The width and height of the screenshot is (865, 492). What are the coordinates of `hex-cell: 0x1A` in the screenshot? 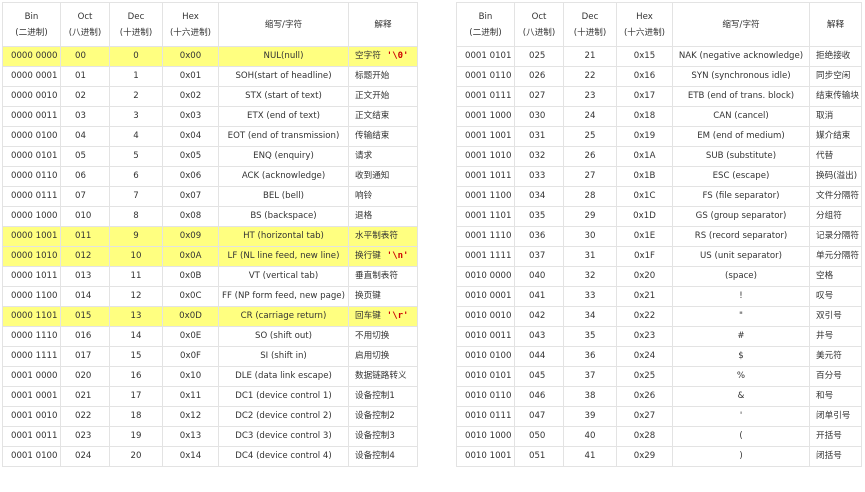 It's located at (644, 156).